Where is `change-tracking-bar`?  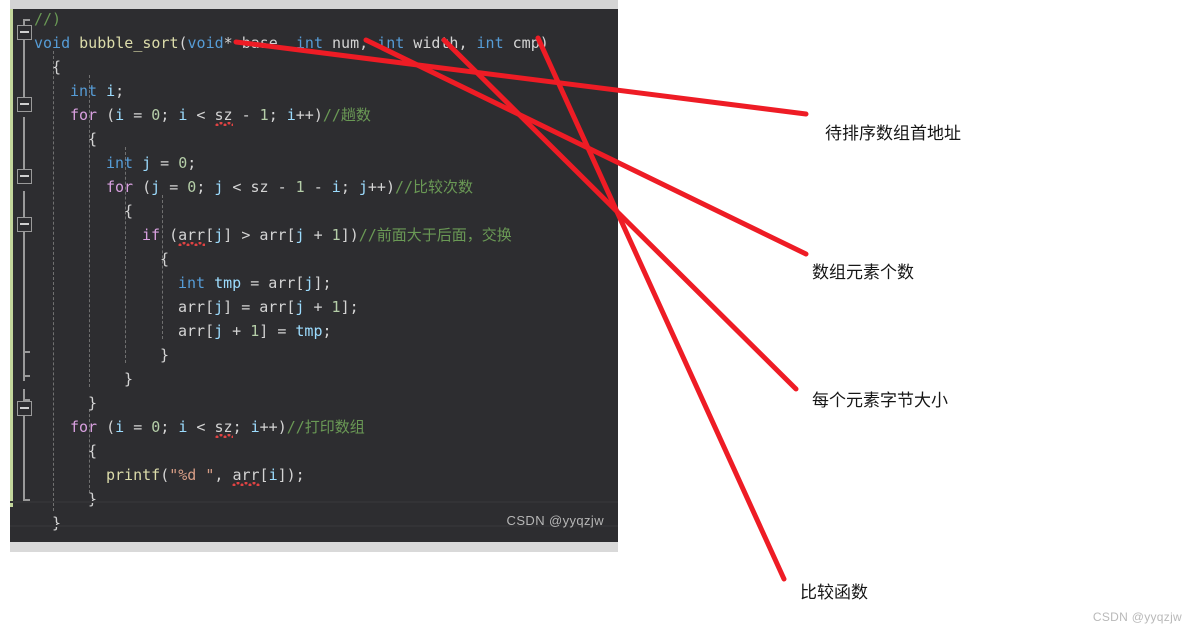
change-tracking-bar is located at coordinates (11, 258).